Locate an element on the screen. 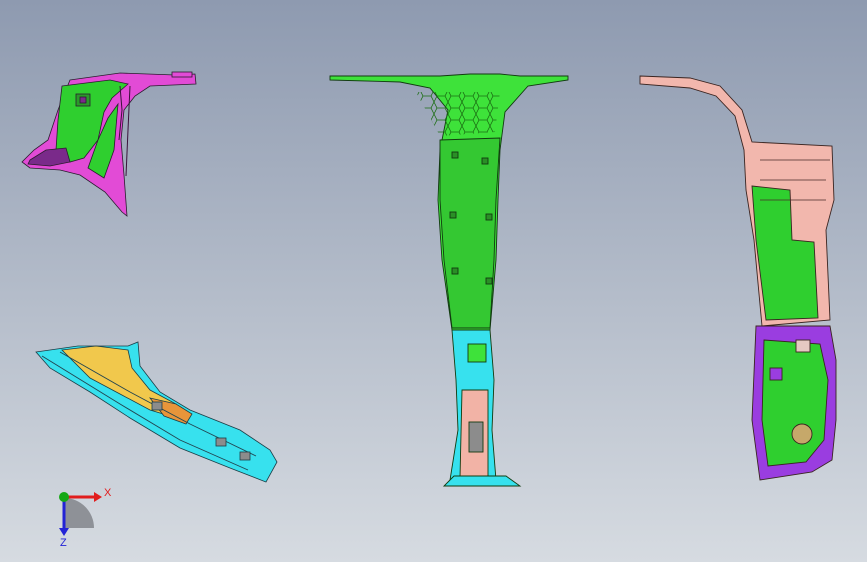  x-axis-label: X is located at coordinates (108, 493).